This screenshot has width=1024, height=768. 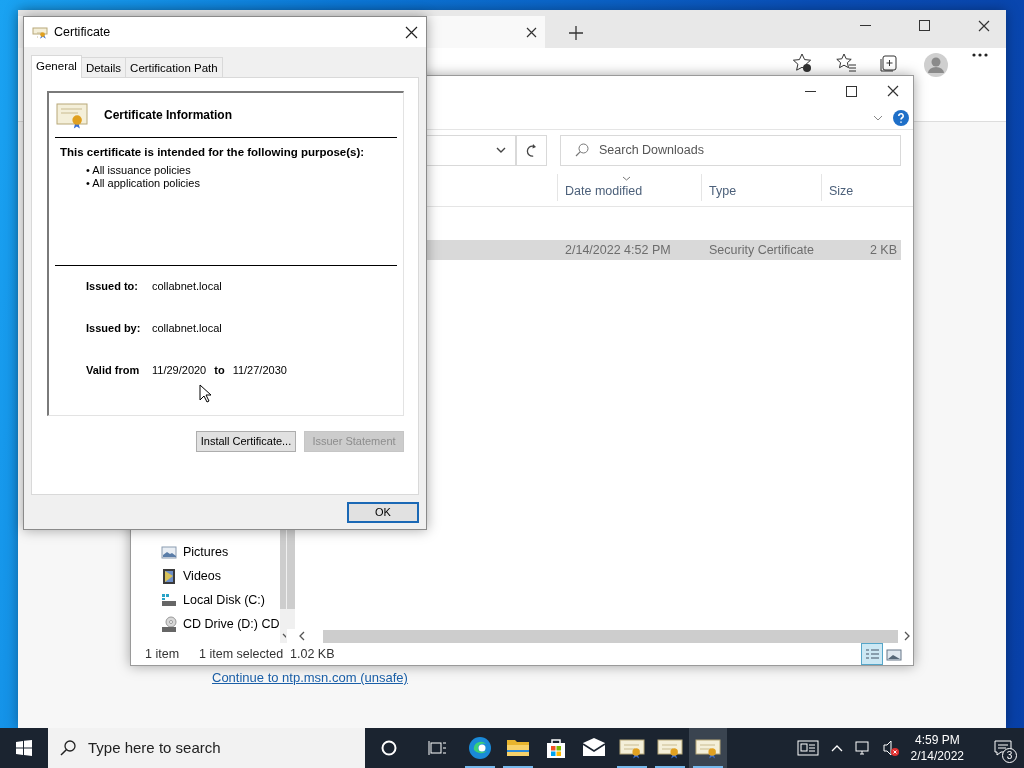 I want to click on film-icon, so click(x=169, y=576).